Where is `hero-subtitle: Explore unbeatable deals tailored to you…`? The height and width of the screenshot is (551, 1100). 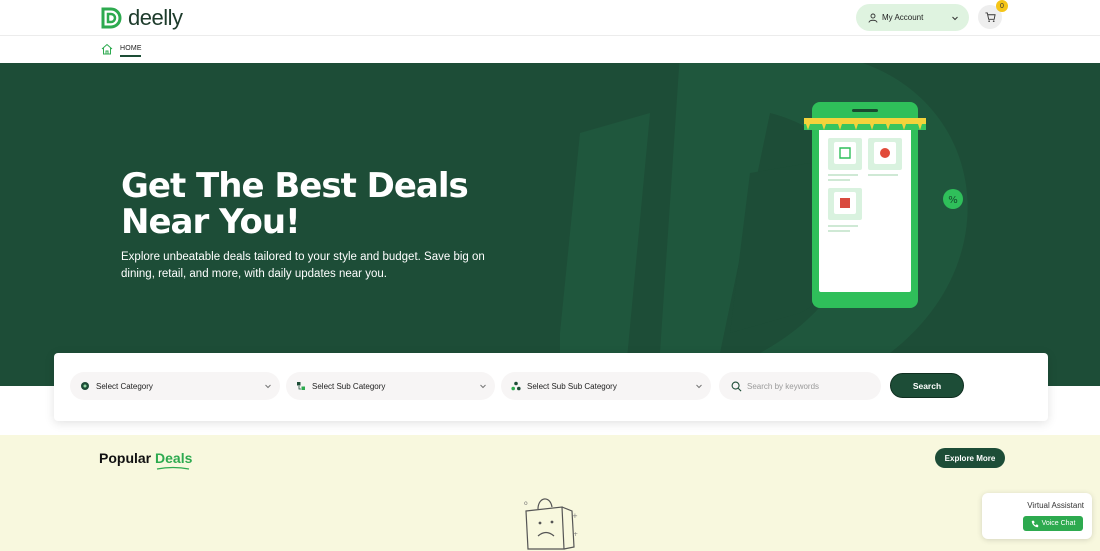
hero-subtitle: Explore unbeatable deals tailored to you… is located at coordinates (303, 265).